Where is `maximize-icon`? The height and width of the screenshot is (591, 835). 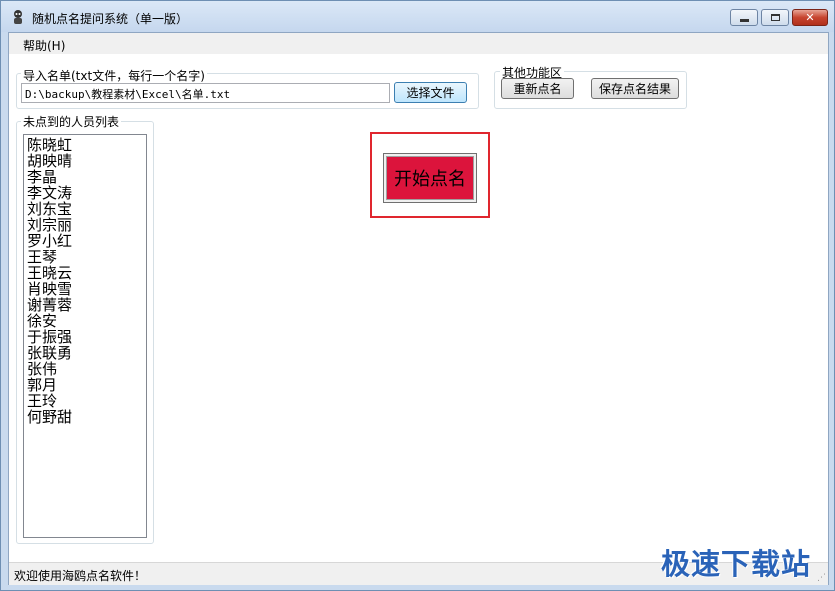
maximize-icon is located at coordinates (775, 17).